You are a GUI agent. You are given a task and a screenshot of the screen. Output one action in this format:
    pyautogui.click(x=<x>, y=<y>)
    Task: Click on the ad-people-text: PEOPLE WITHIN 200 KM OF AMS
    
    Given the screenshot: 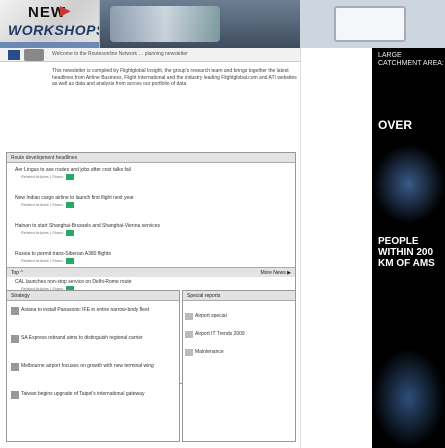 What is the action you would take?
    pyautogui.click(x=406, y=252)
    